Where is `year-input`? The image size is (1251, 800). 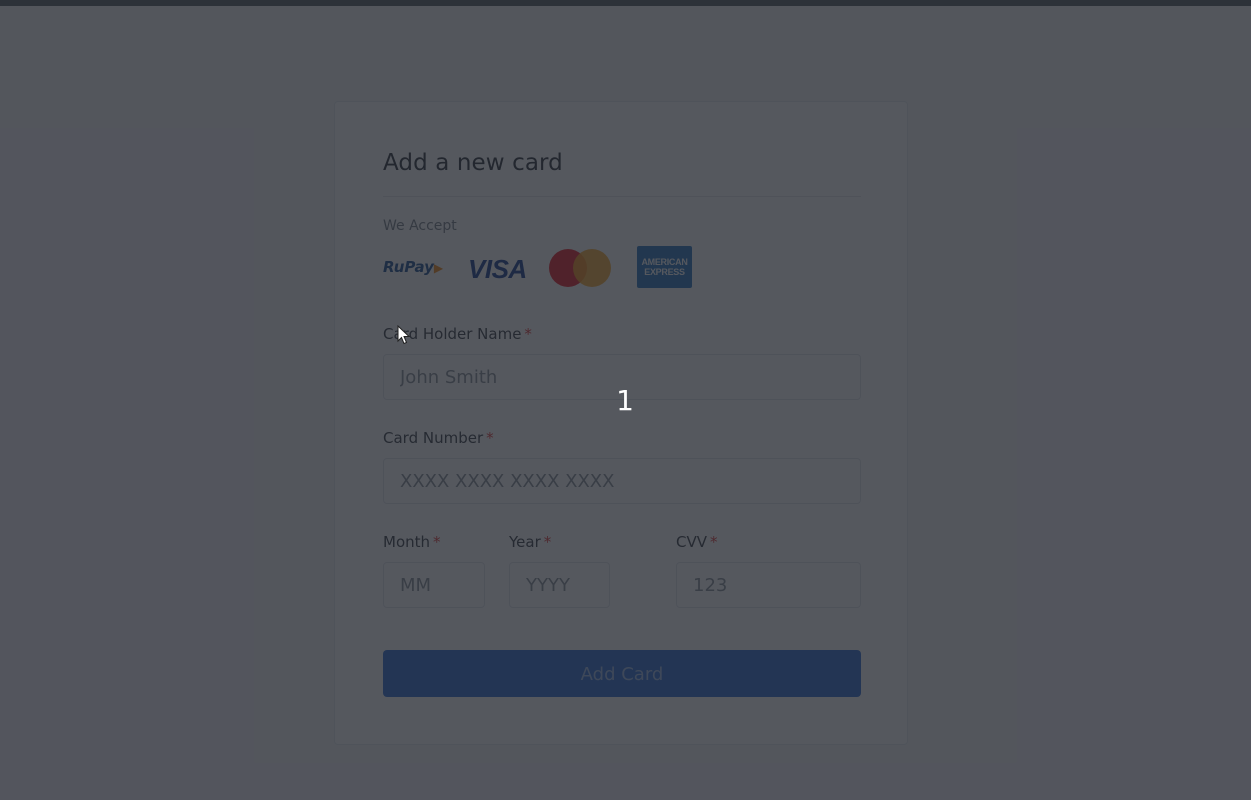
year-input is located at coordinates (559, 585).